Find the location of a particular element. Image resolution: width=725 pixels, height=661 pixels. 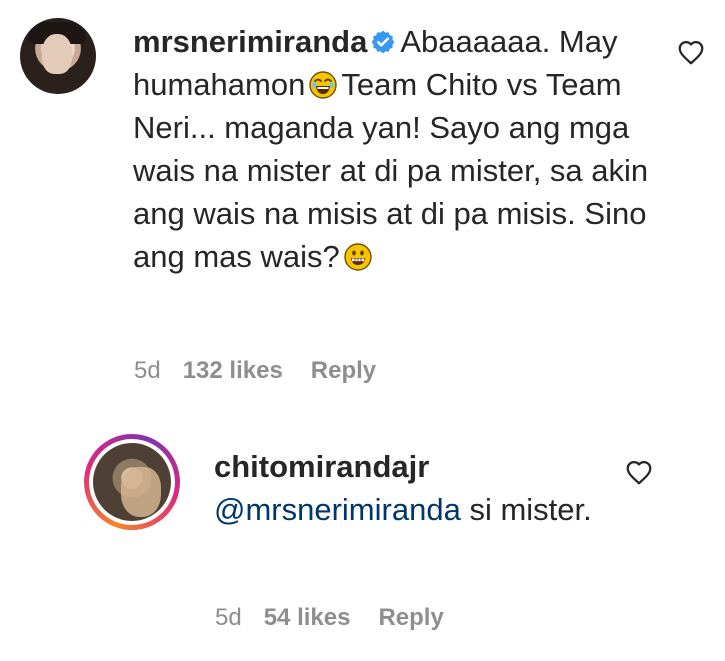

verified-badge-icon is located at coordinates (383, 42).